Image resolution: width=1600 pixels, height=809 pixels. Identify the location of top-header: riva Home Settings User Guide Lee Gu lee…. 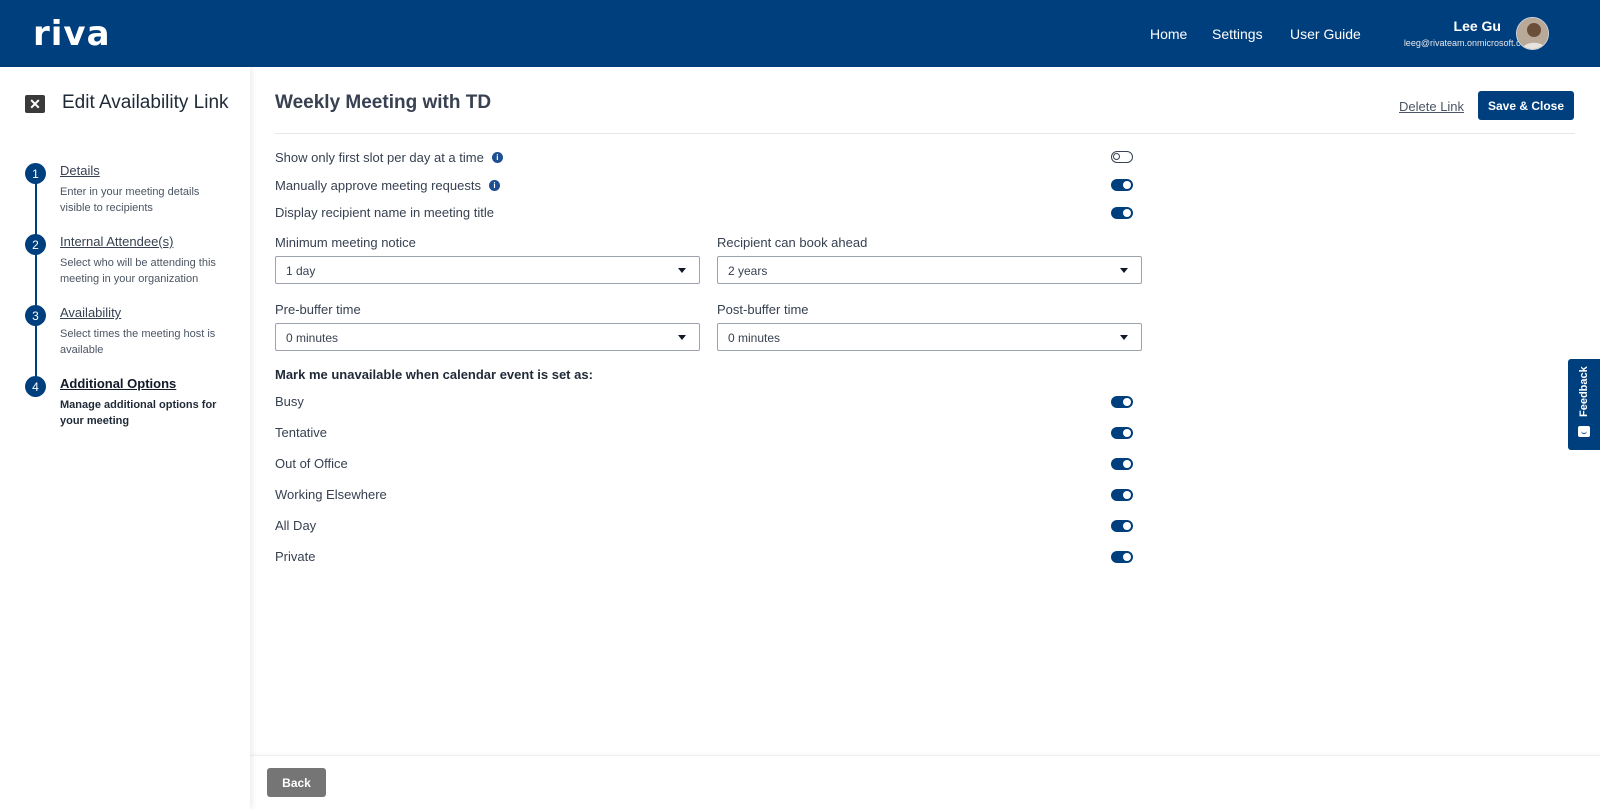
(800, 33).